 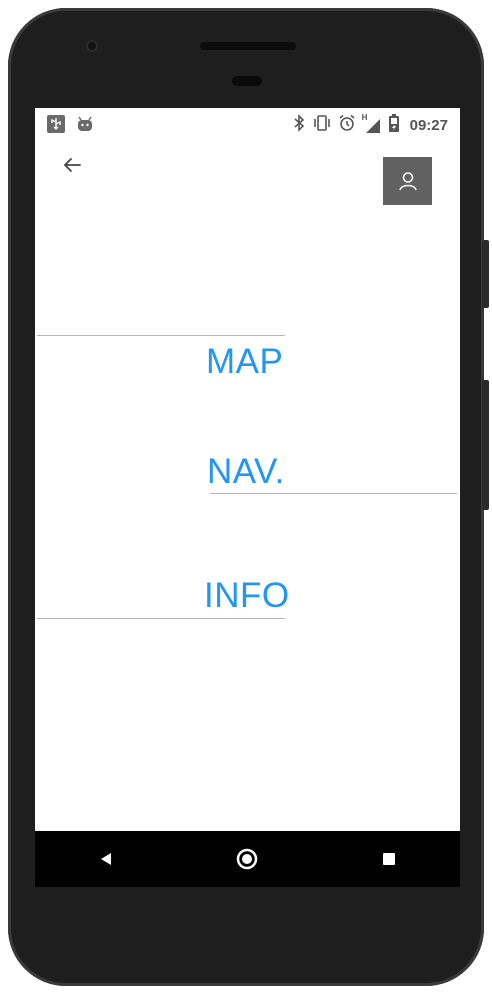 What do you see at coordinates (161, 618) in the screenshot?
I see `info-divider` at bounding box center [161, 618].